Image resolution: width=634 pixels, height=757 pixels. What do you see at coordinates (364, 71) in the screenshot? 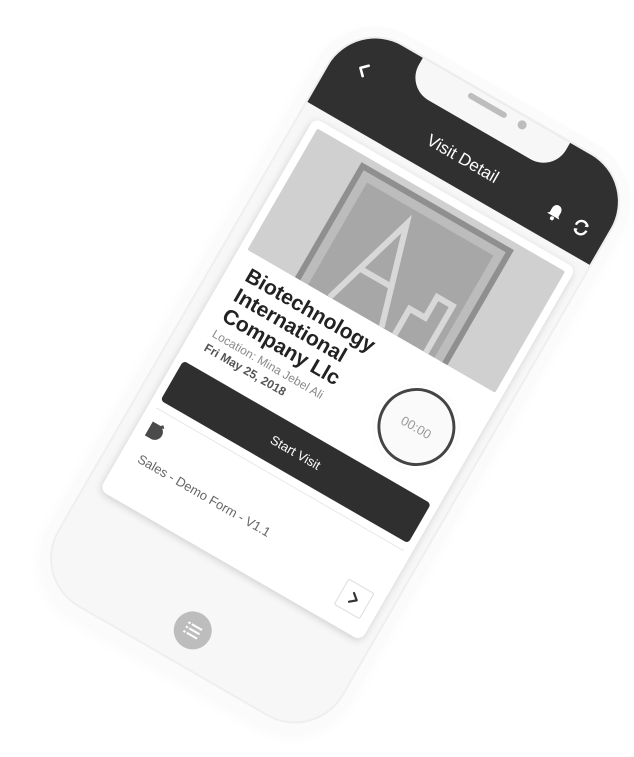
I see `chevron-left-icon` at bounding box center [364, 71].